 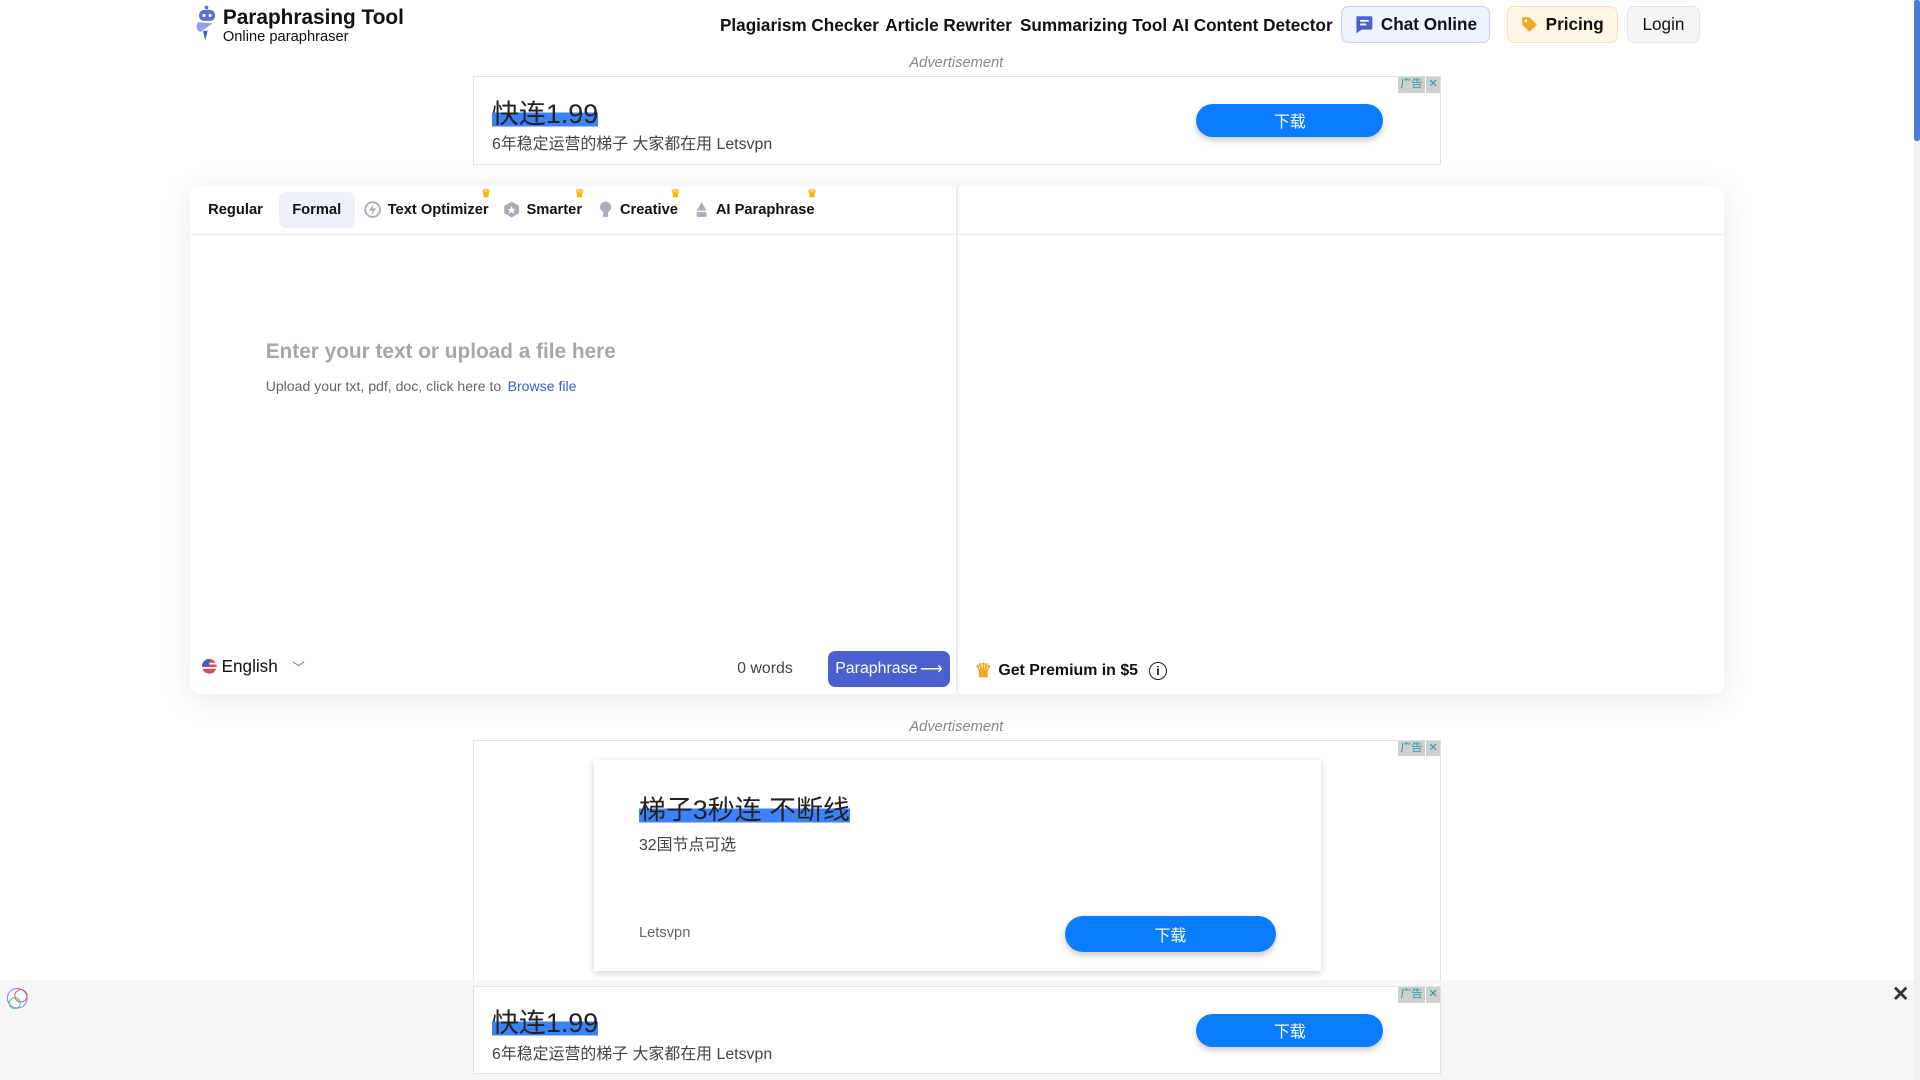 I want to click on language-label: English, so click(x=249, y=666).